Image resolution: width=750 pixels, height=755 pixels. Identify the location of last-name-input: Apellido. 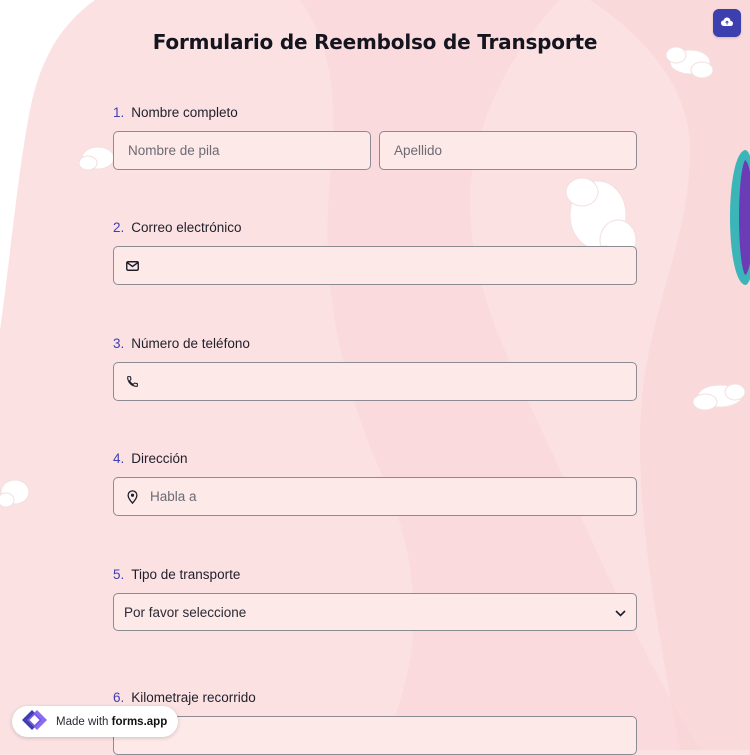
(508, 150).